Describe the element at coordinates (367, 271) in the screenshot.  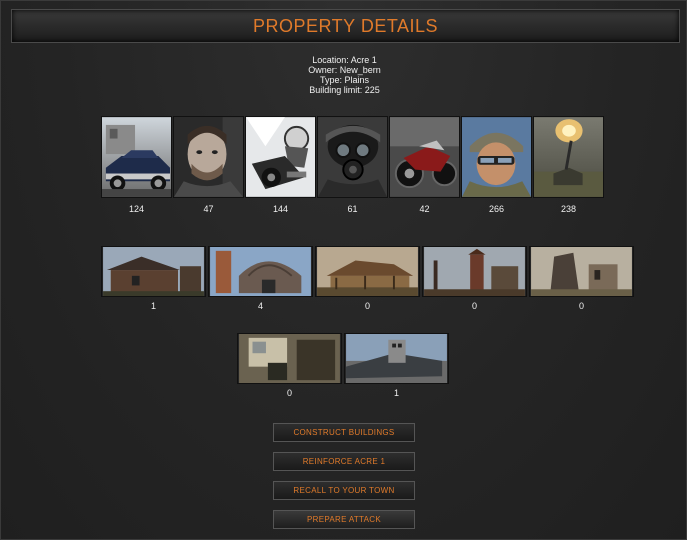
I see `lumber-mill-icon` at that location.